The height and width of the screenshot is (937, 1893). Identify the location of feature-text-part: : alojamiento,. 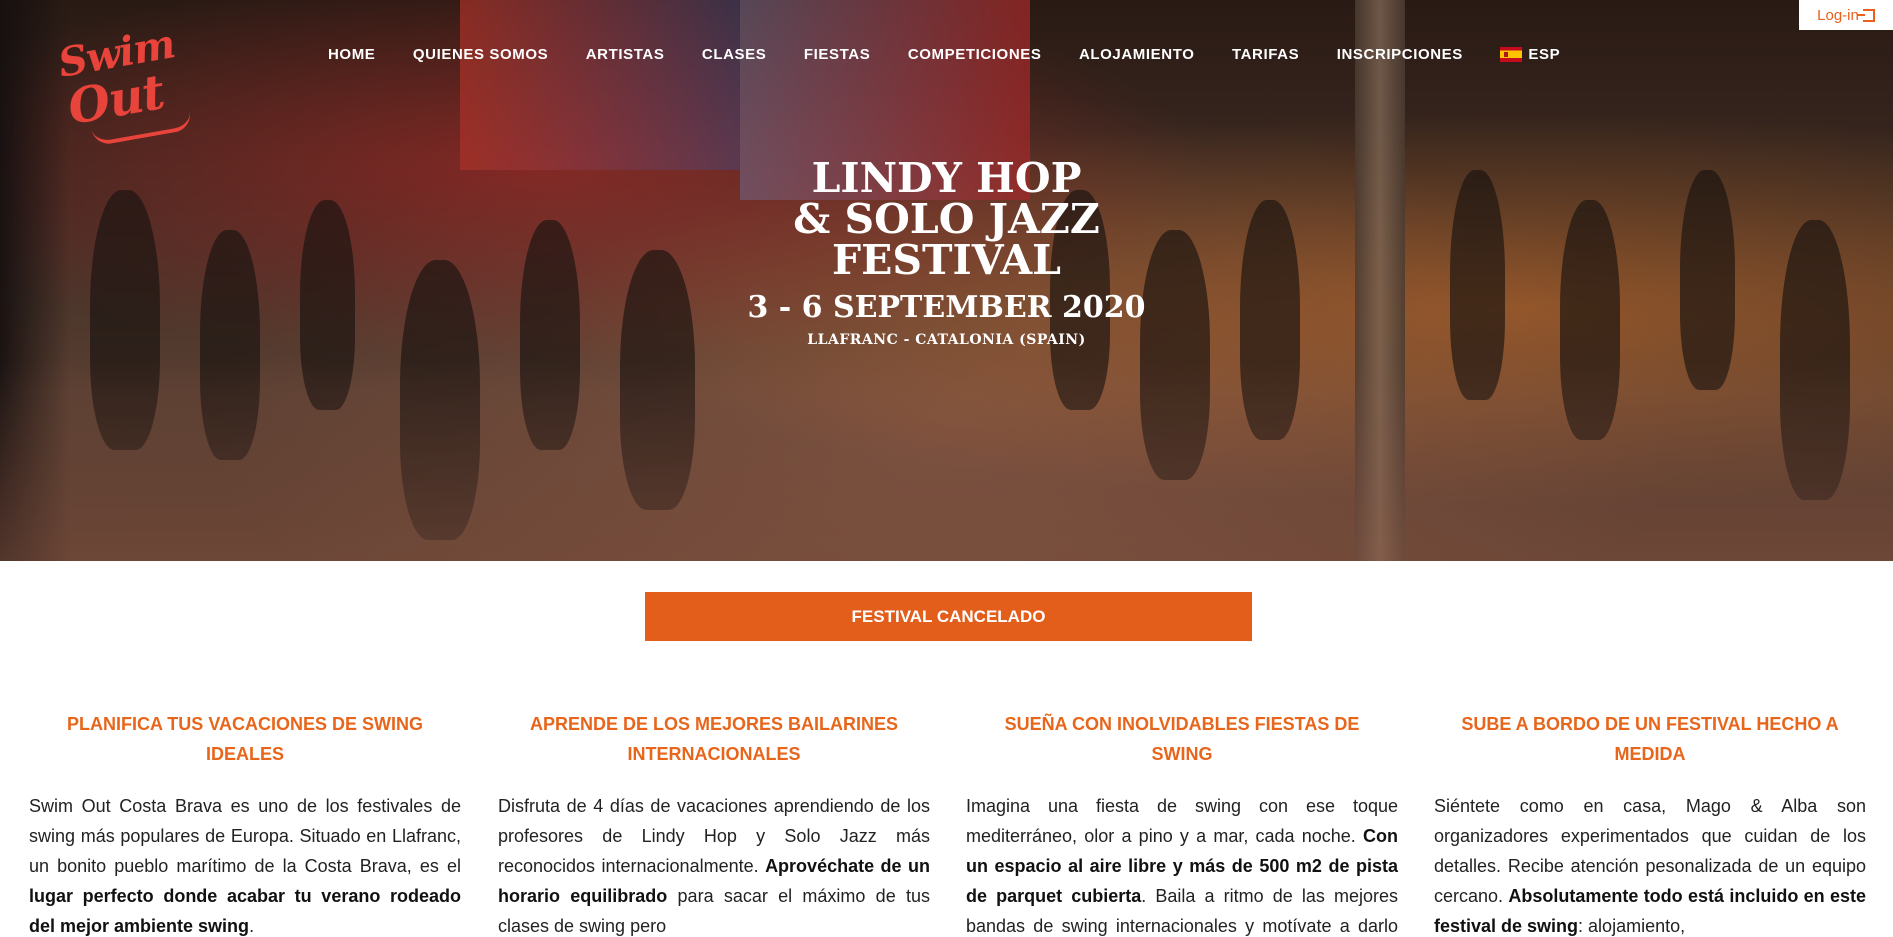
(1632, 926).